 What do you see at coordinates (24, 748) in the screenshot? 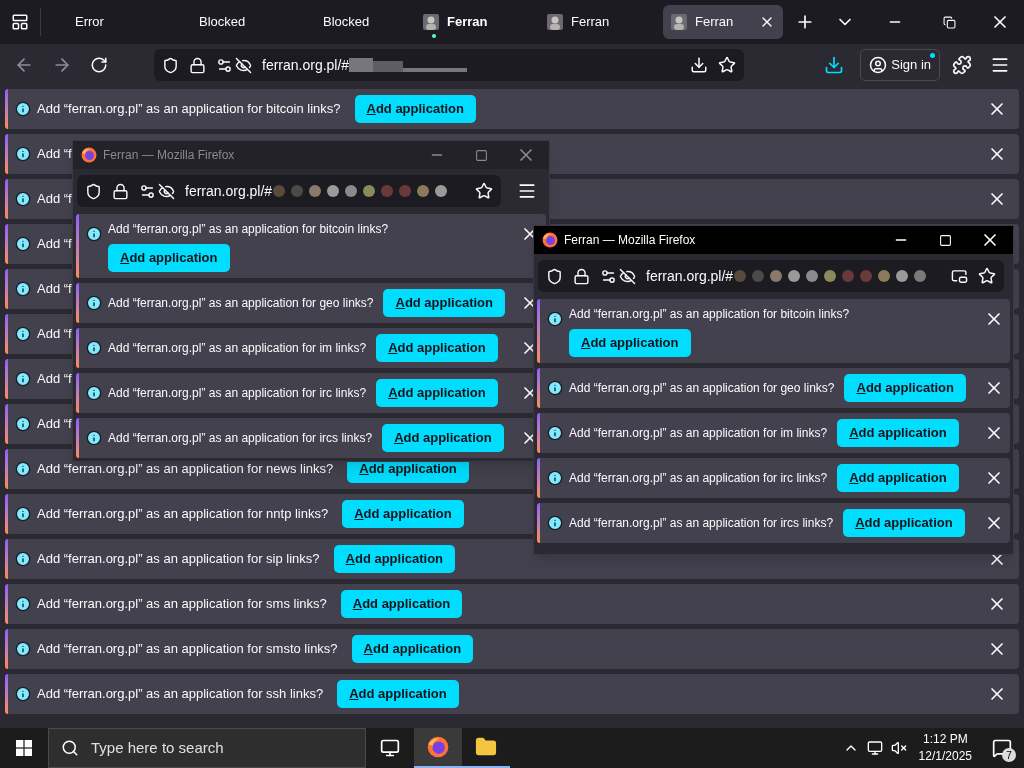
I see `windows-start-icon` at bounding box center [24, 748].